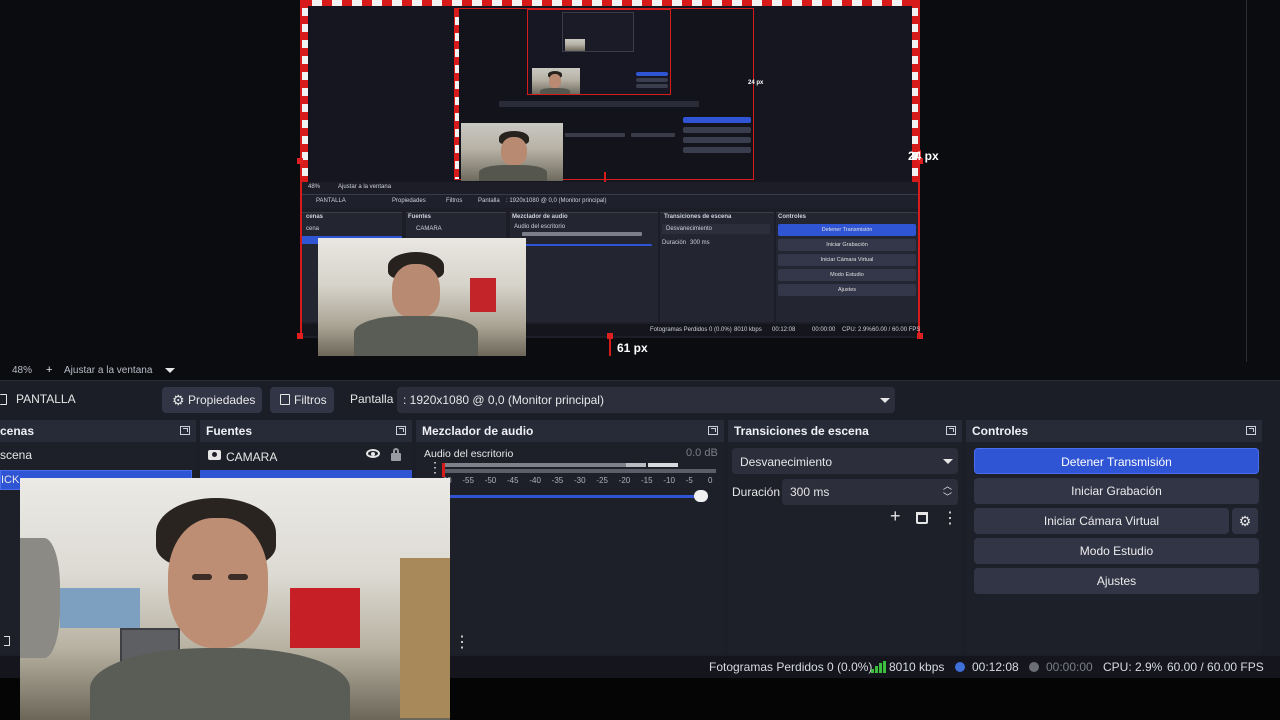 The width and height of the screenshot is (1280, 720). I want to click on inner-transitions-title: Transiciones de escena, so click(698, 217).